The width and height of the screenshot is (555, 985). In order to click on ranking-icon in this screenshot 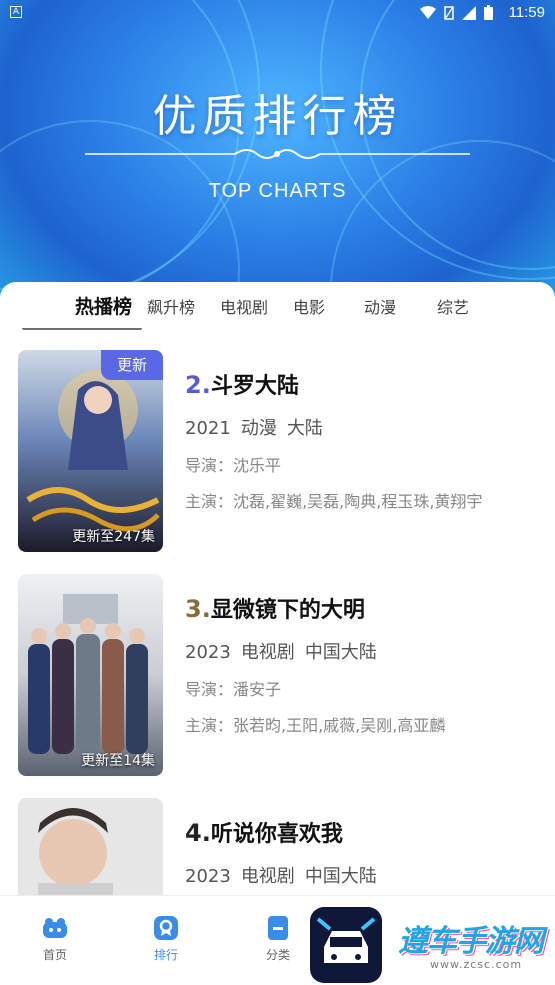, I will do `click(166, 928)`.